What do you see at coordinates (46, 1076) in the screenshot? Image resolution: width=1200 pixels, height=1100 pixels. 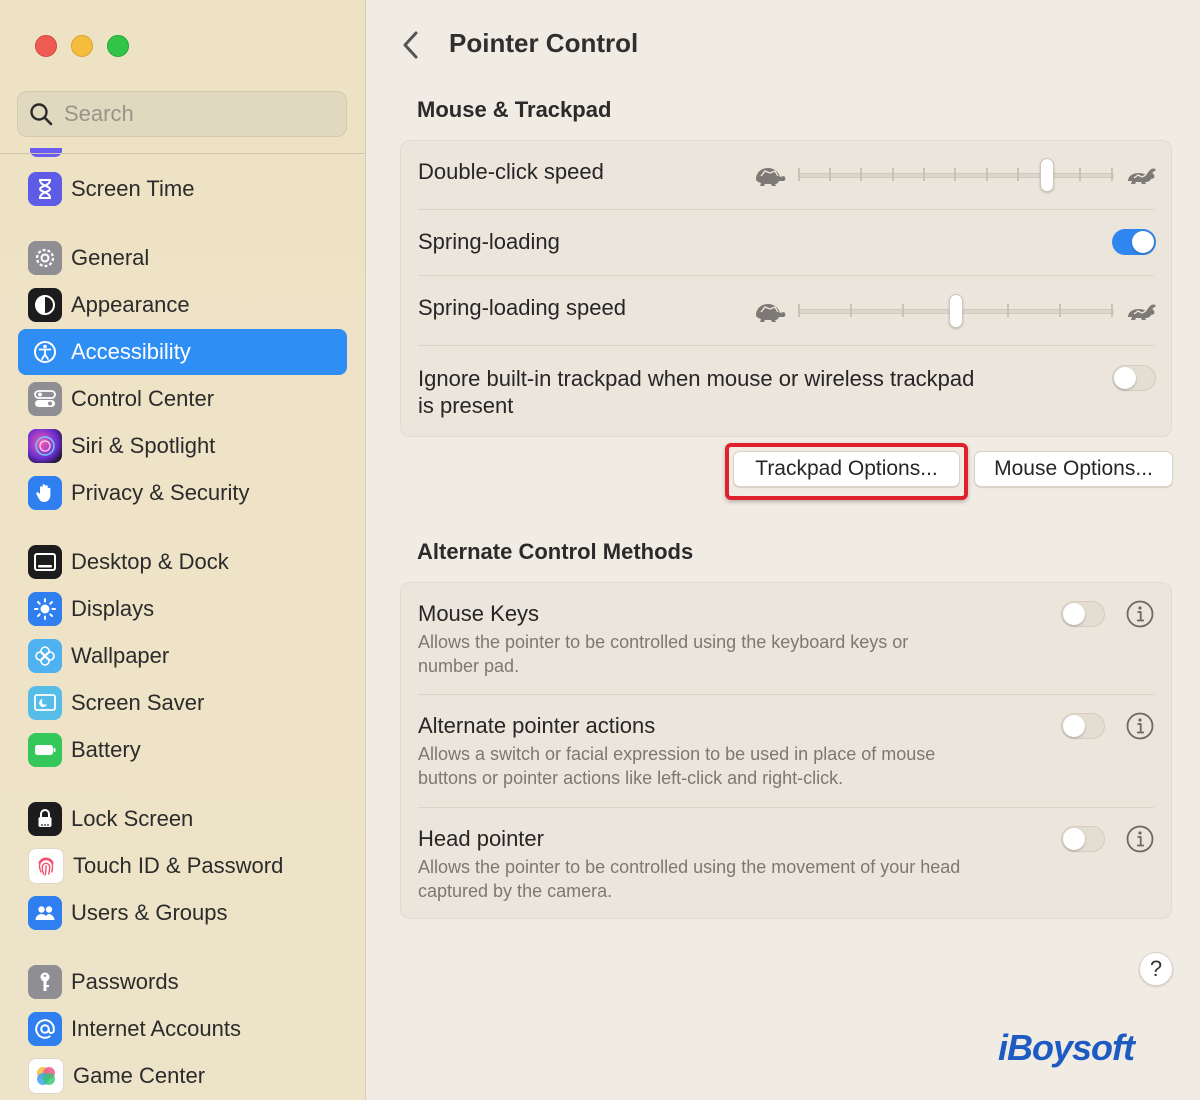 I see `game-center-icon` at bounding box center [46, 1076].